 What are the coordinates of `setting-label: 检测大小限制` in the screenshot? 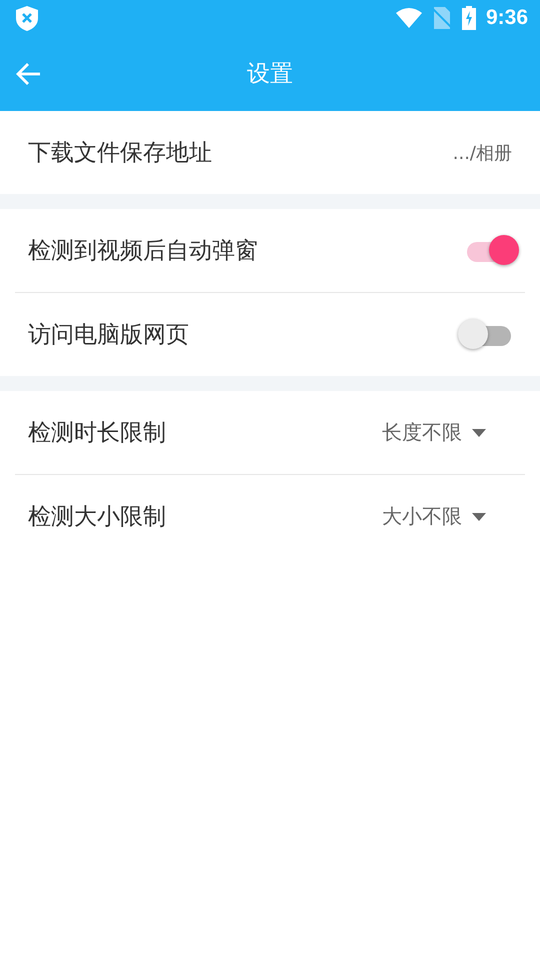 It's located at (97, 517).